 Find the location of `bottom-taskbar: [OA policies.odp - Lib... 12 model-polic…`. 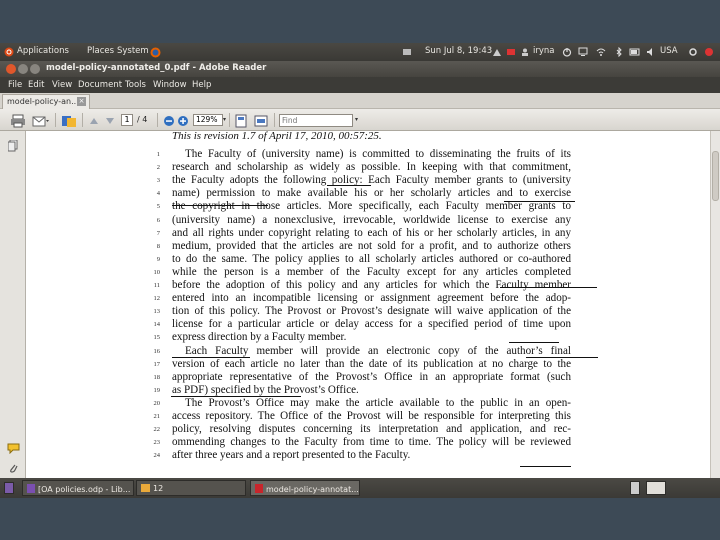

bottom-taskbar: [OA policies.odp - Lib... 12 model-polic… is located at coordinates (360, 488).